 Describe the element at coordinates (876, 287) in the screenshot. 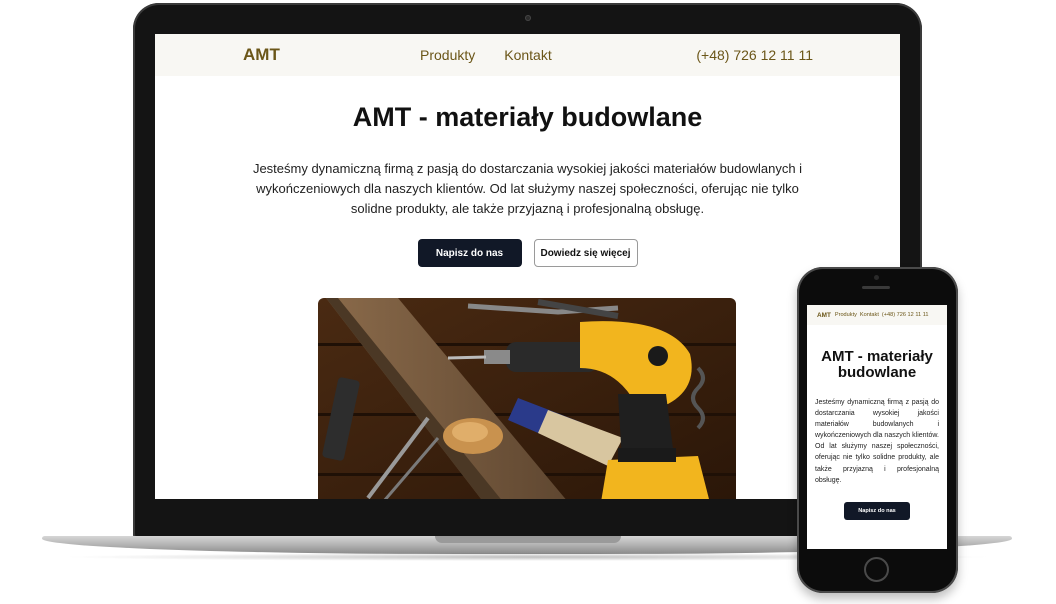

I see `phone-speaker` at that location.